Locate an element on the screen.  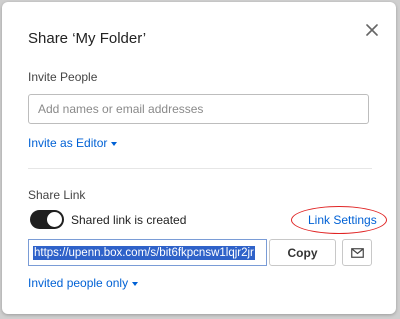
invite-input is located at coordinates (198, 109).